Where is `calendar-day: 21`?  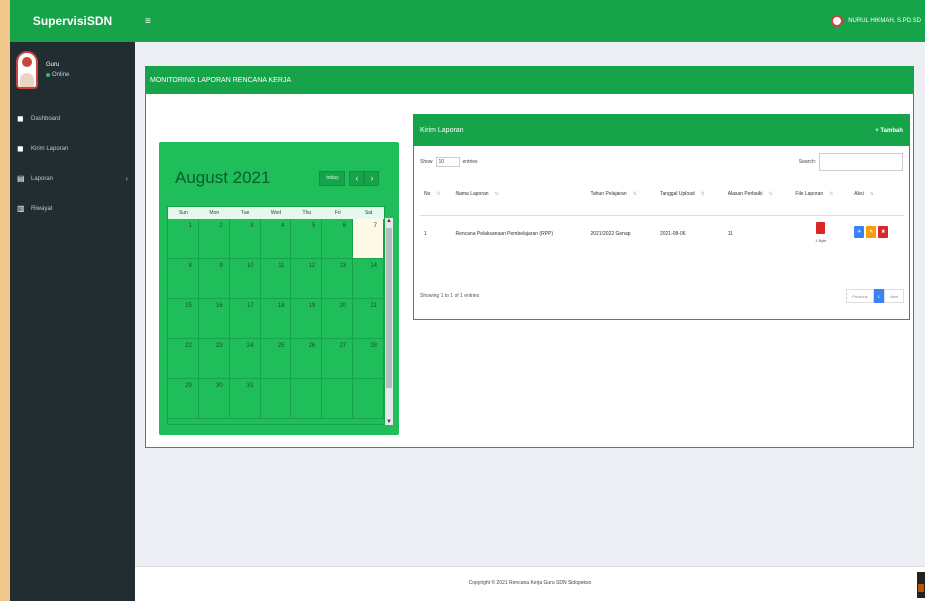
calendar-day: 21 is located at coordinates (368, 319).